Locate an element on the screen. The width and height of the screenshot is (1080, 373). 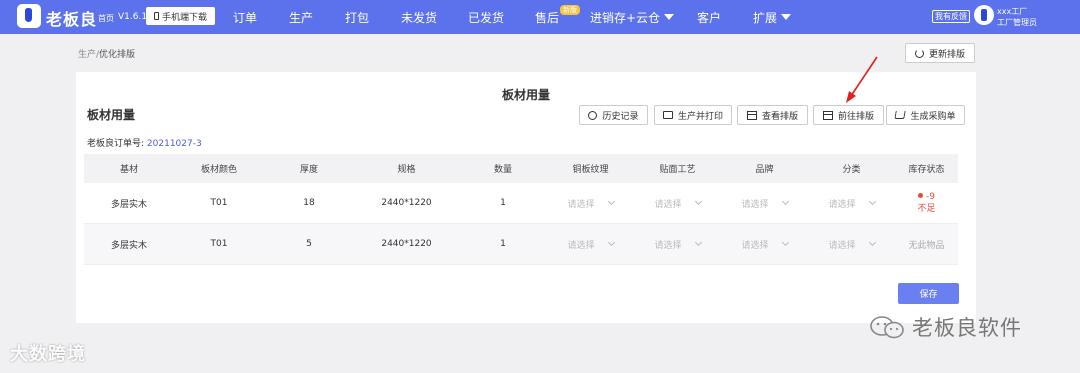
wechat-icon is located at coordinates (887, 327).